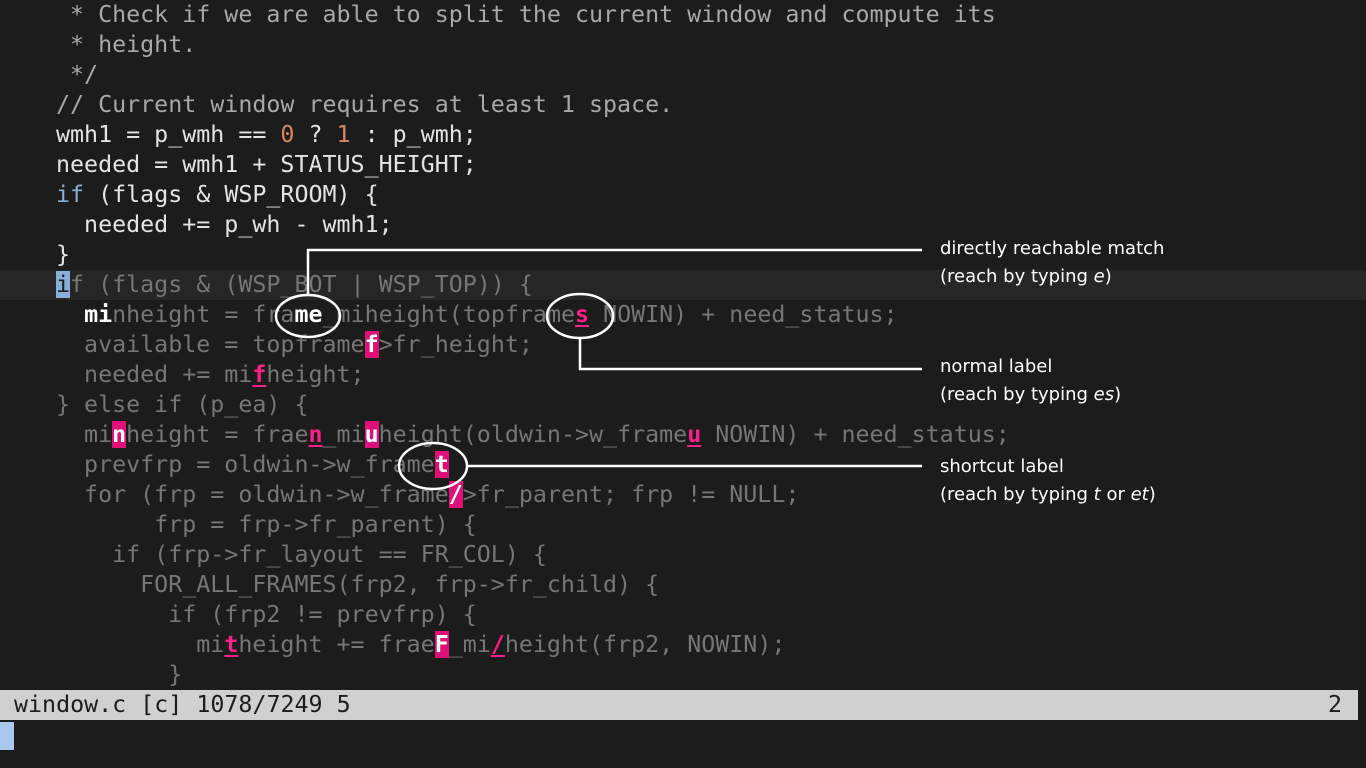  I want to click on code-text: ?, so click(315, 134).